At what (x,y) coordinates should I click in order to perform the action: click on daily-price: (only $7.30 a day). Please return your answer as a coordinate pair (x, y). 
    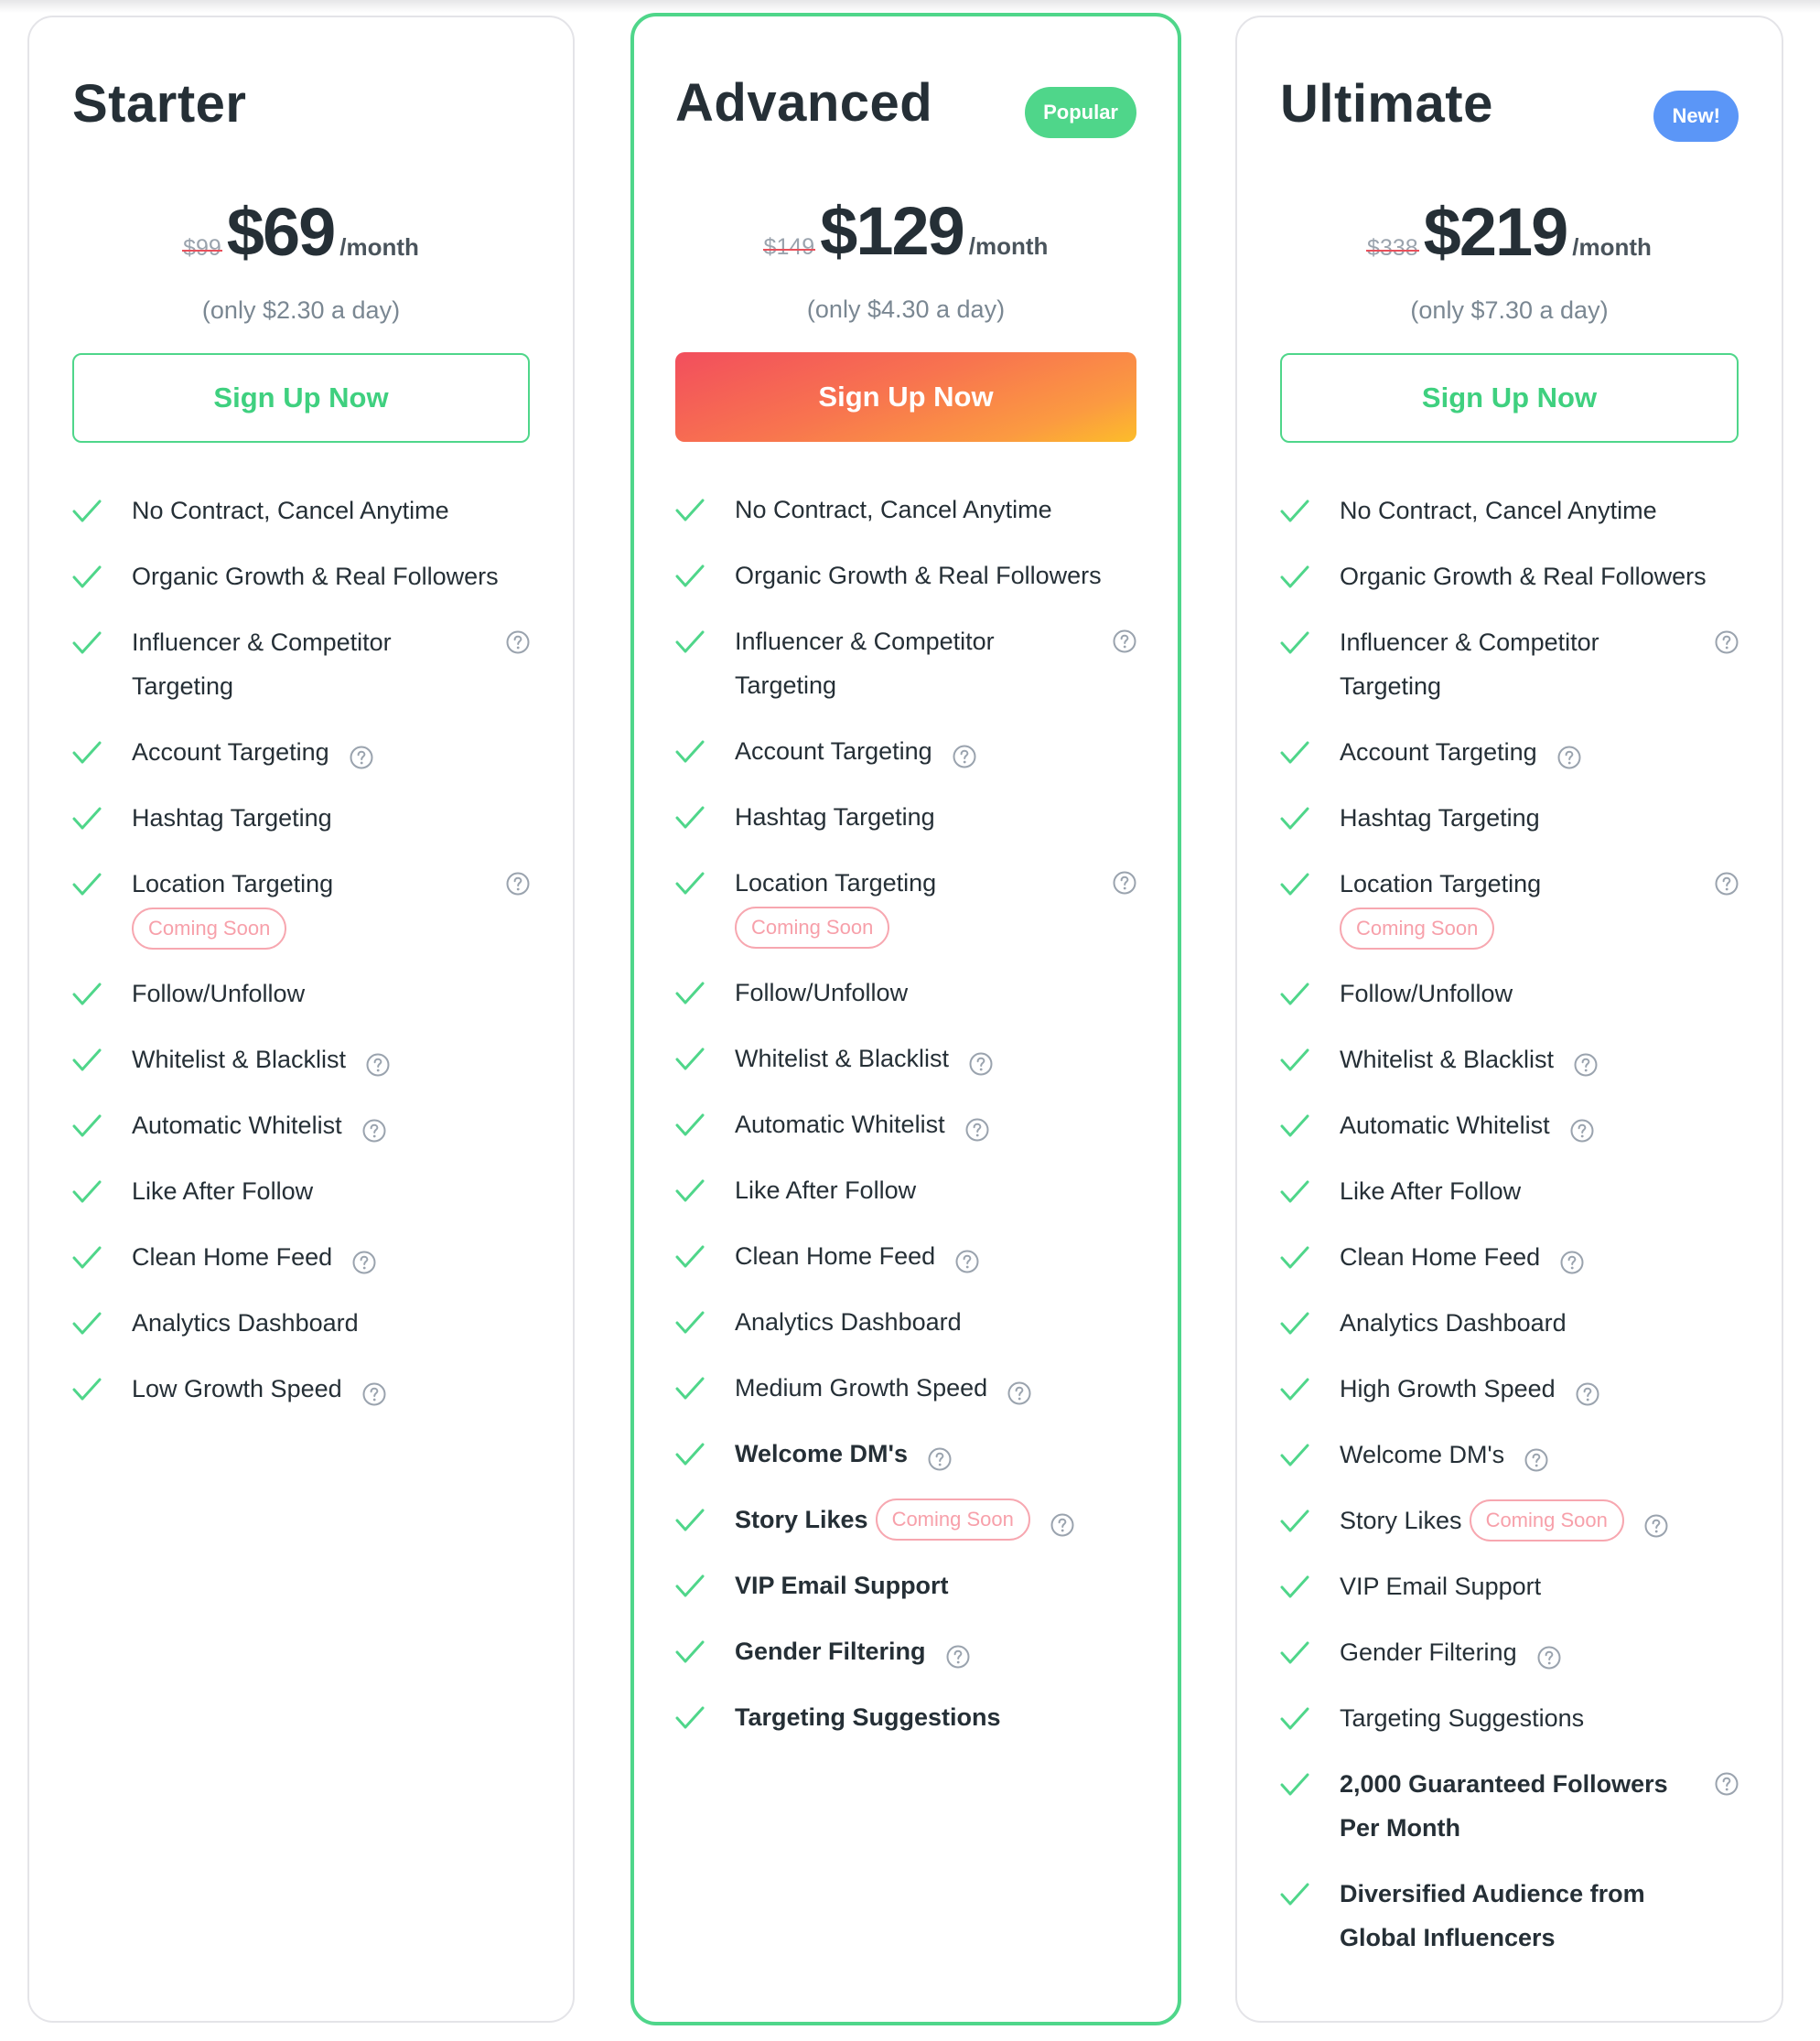
    Looking at the image, I should click on (1509, 310).